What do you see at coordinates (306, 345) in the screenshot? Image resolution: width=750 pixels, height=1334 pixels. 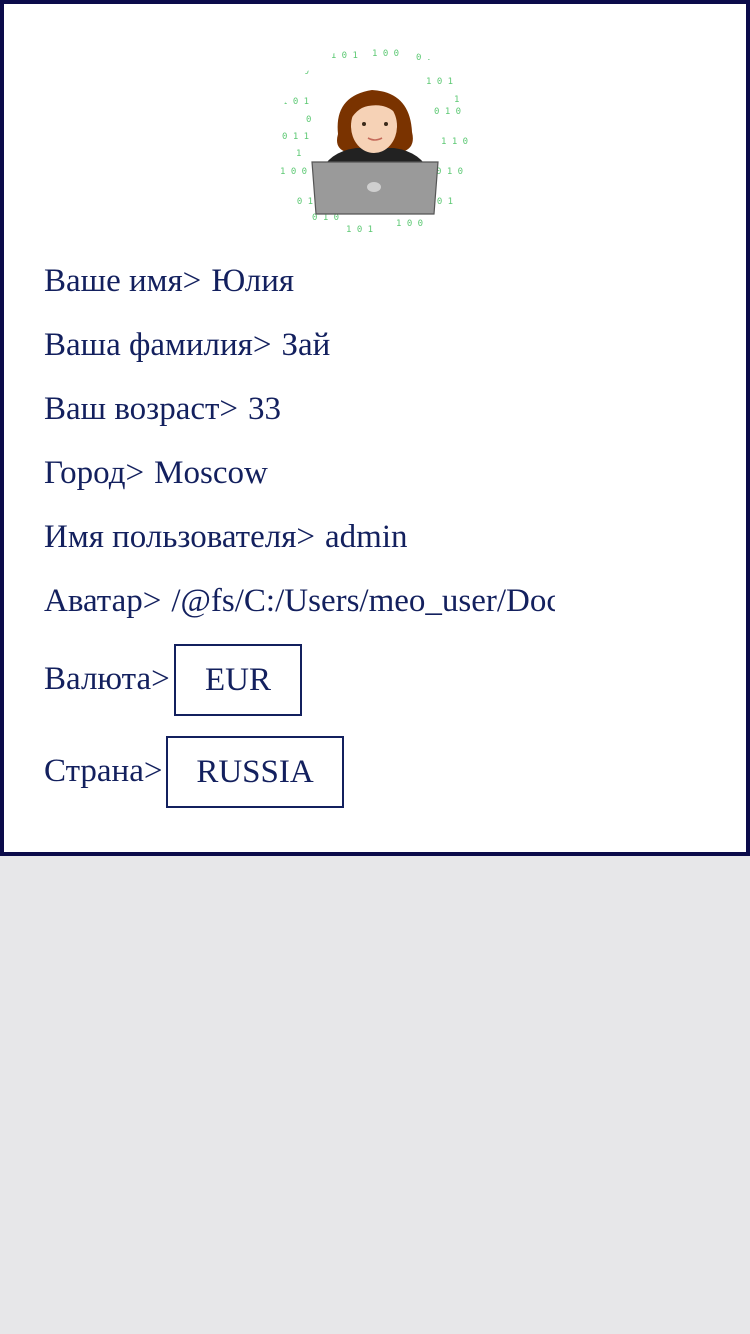 I see `last-name-value: Зай` at bounding box center [306, 345].